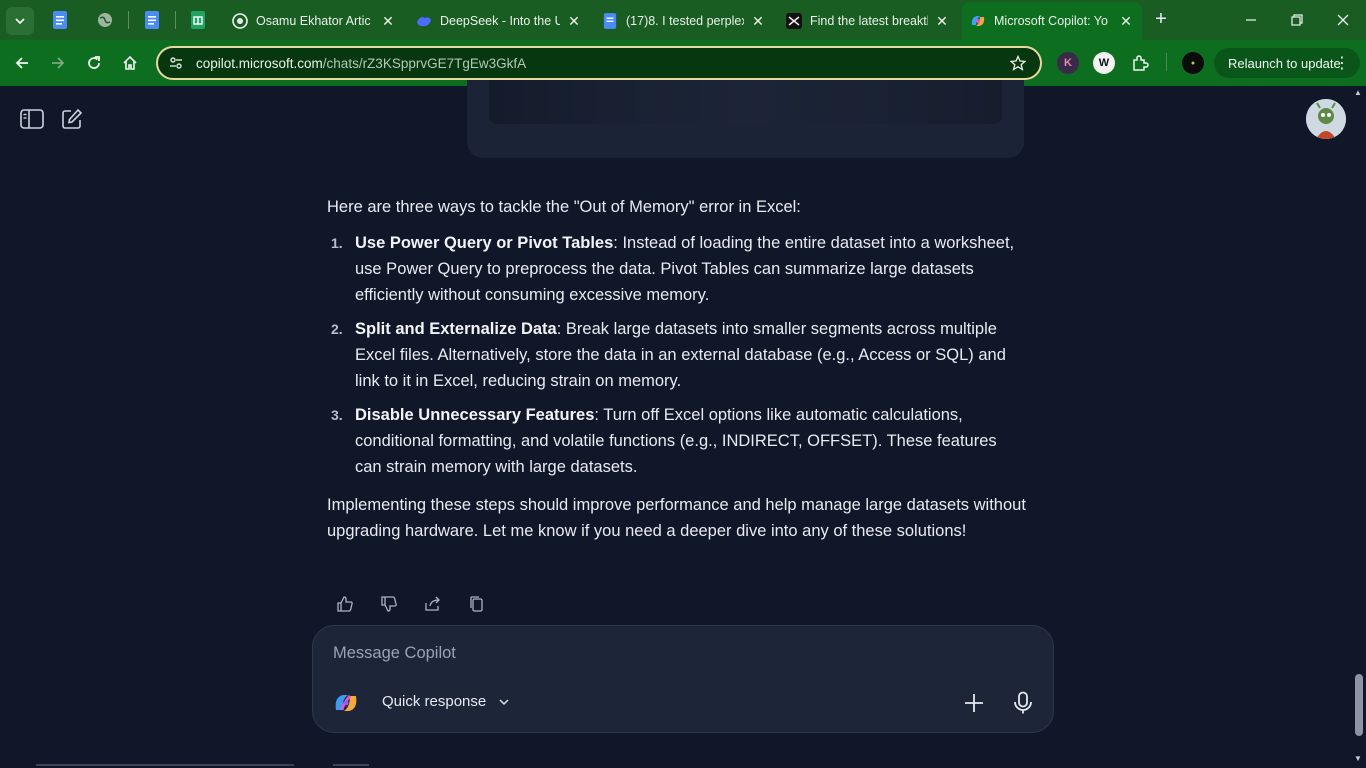 The height and width of the screenshot is (768, 1366). I want to click on previous-message-card, so click(745, 119).